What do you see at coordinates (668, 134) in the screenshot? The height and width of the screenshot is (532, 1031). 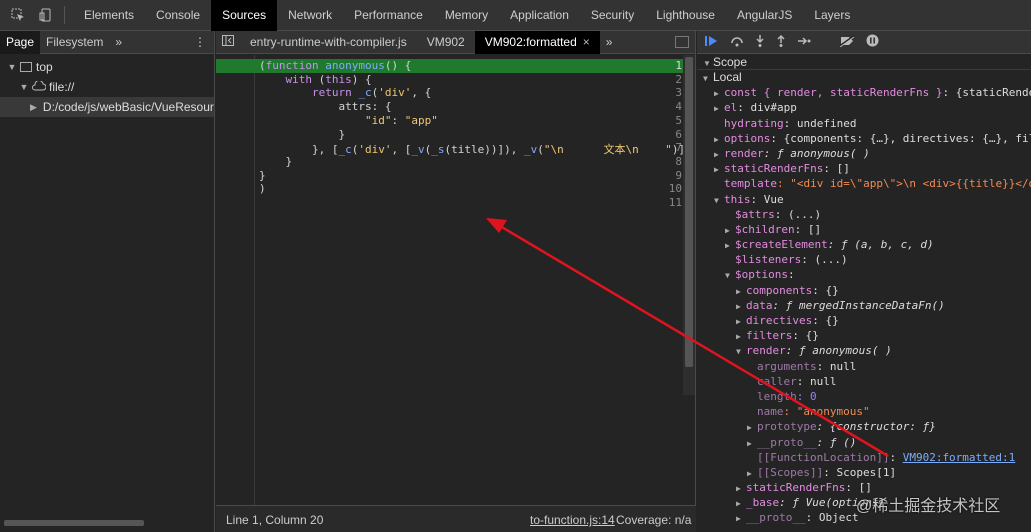 I see `line-number: 6` at bounding box center [668, 134].